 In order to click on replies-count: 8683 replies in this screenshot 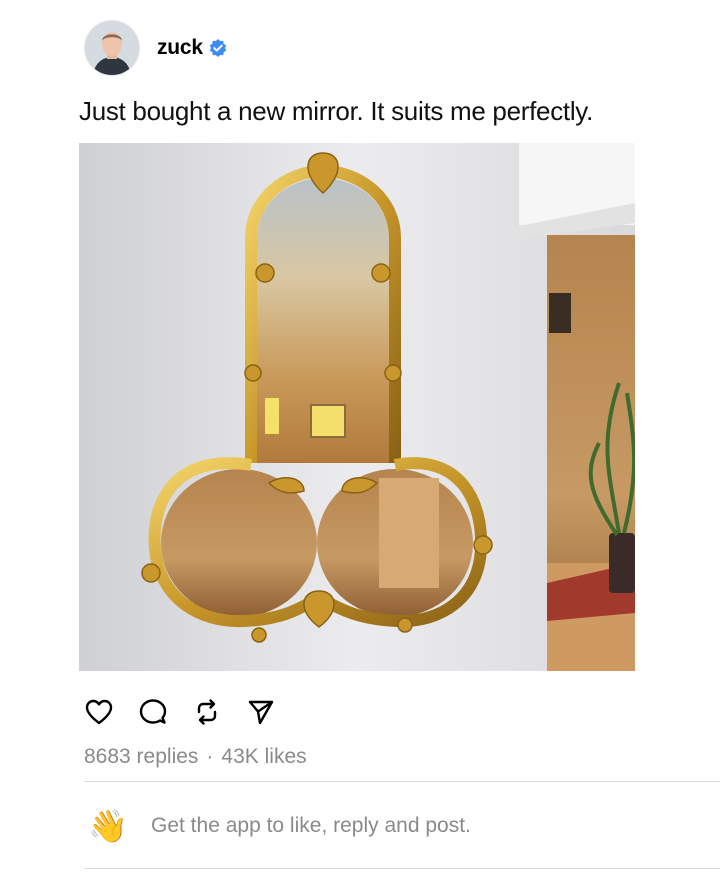, I will do `click(141, 756)`.